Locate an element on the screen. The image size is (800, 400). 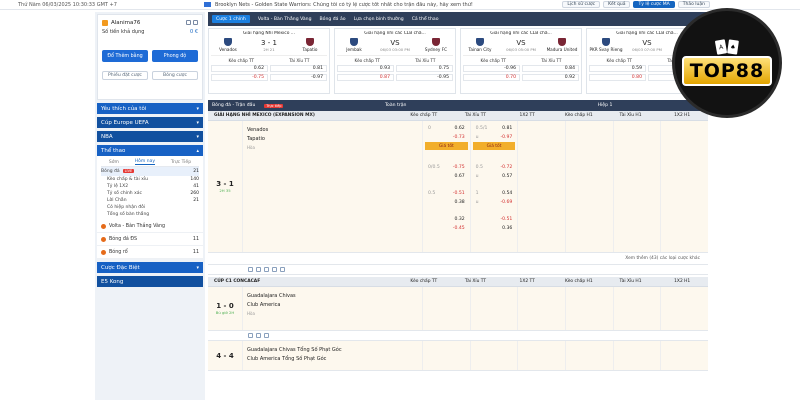
card-odds: 0.80 is located at coordinates (617, 77).